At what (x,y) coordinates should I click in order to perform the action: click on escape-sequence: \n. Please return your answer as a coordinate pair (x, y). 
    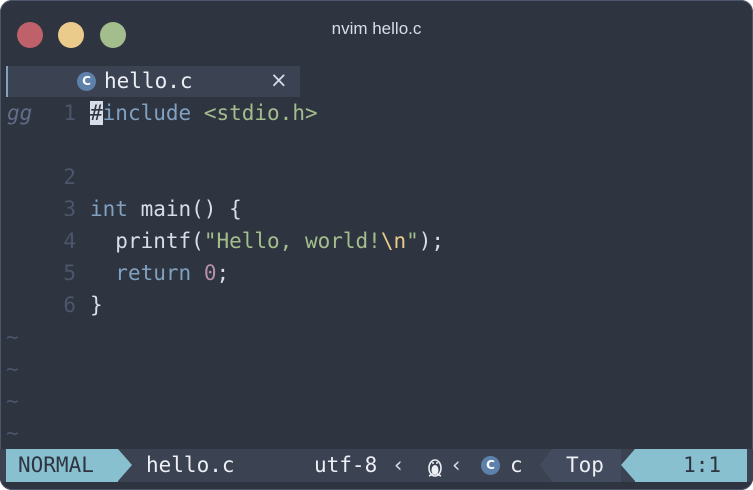
    Looking at the image, I should click on (393, 241).